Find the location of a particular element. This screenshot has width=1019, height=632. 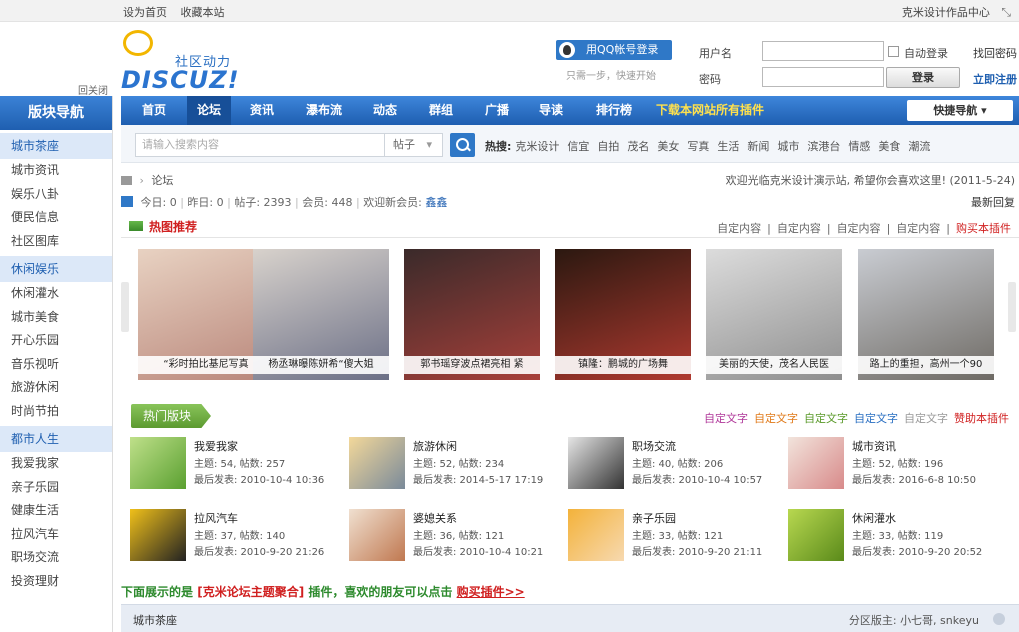

forum-item: 婆媳关系 主题: 36, 帖数: 121 最后发表: 2010-10-4 10:21 is located at coordinates (456, 537).